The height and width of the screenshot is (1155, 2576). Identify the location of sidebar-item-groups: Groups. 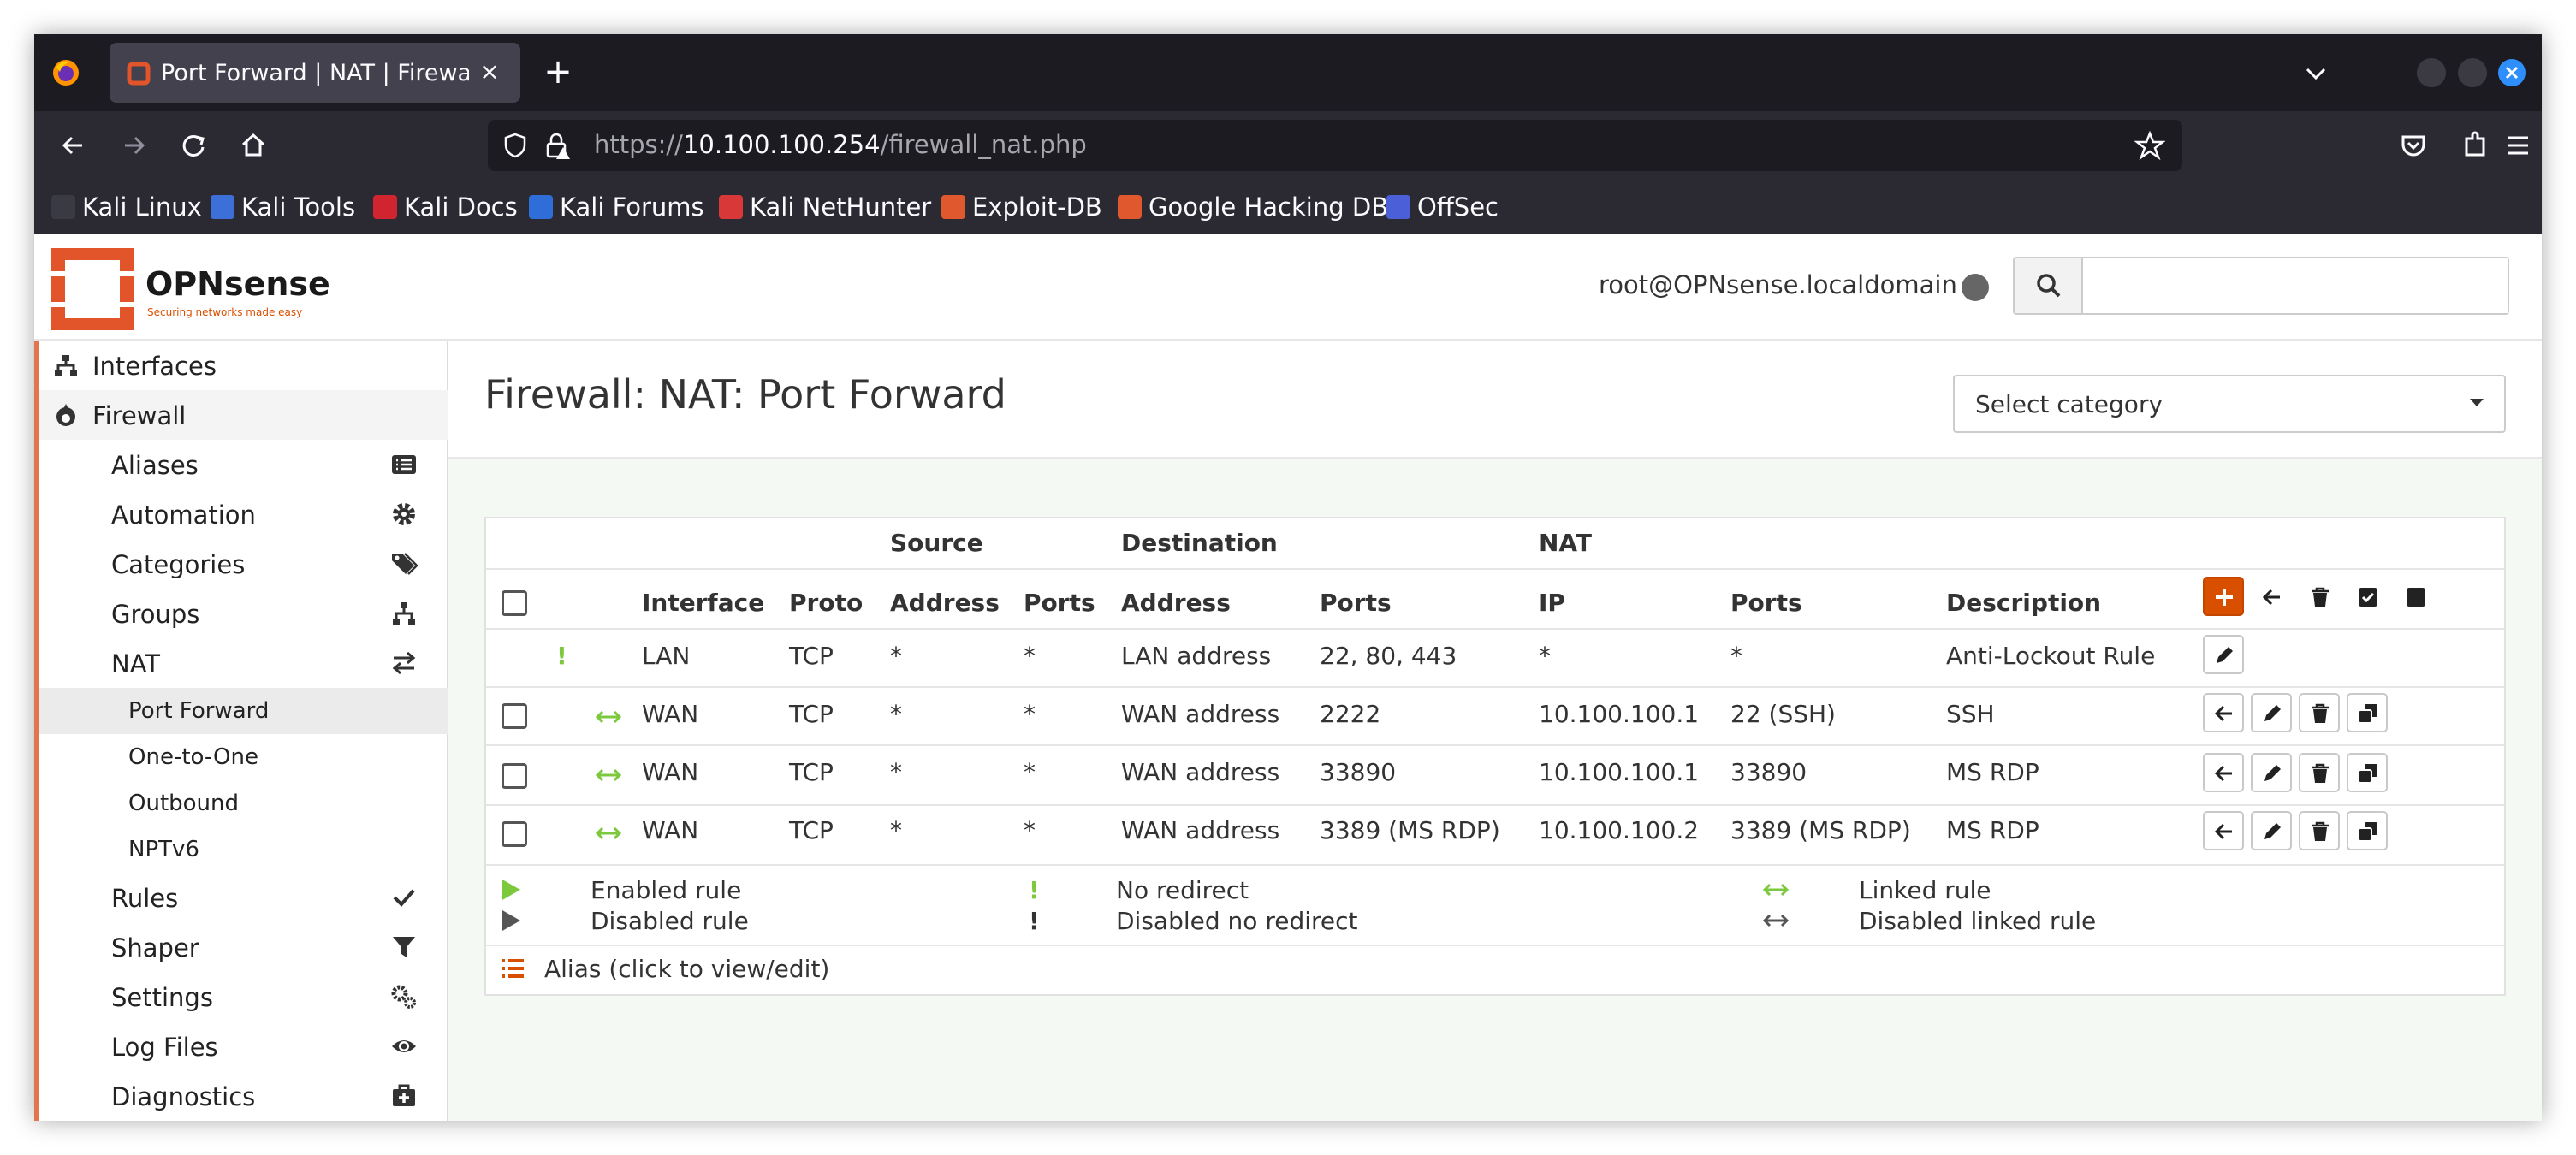
(243, 613).